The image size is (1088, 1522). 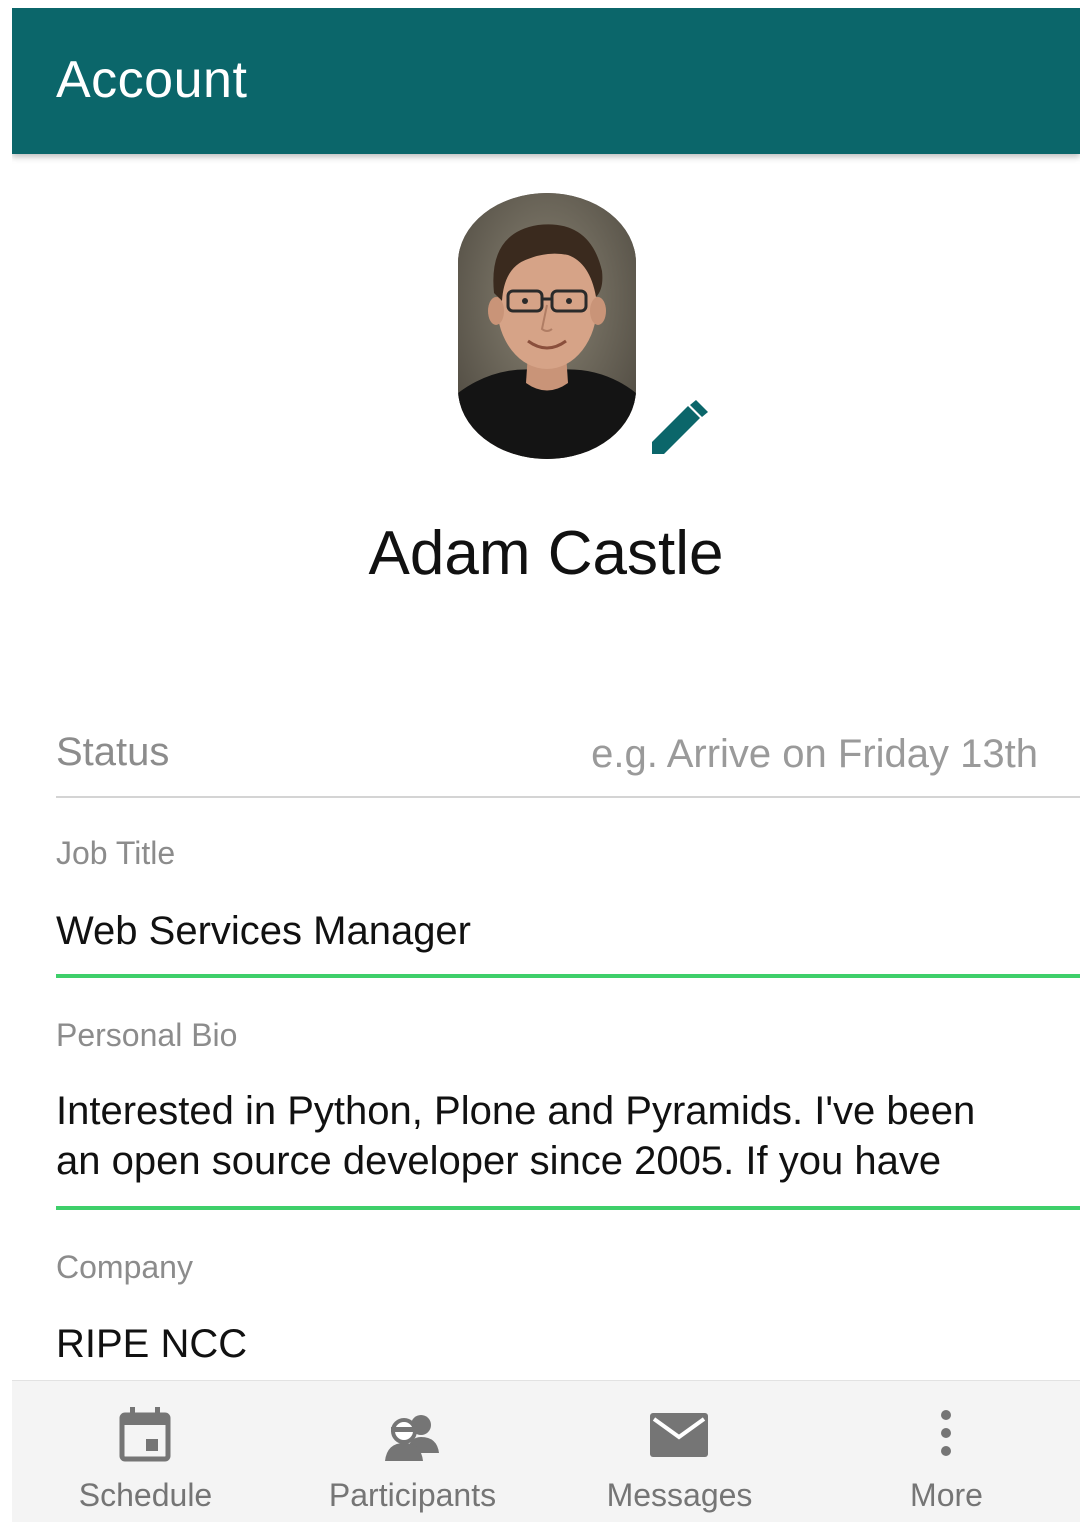 I want to click on job-title-label: Job Title, so click(x=116, y=853).